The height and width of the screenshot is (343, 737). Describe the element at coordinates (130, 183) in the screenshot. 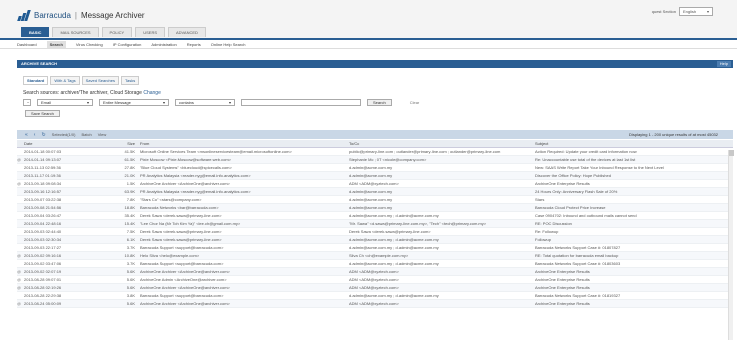

I see `size-cell: 1.5K` at that location.